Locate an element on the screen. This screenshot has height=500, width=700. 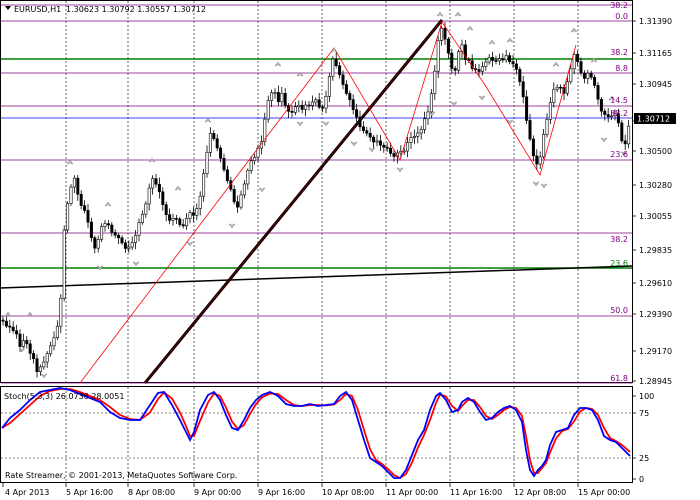
price-tick-label: 1.31390 is located at coordinates (655, 21).